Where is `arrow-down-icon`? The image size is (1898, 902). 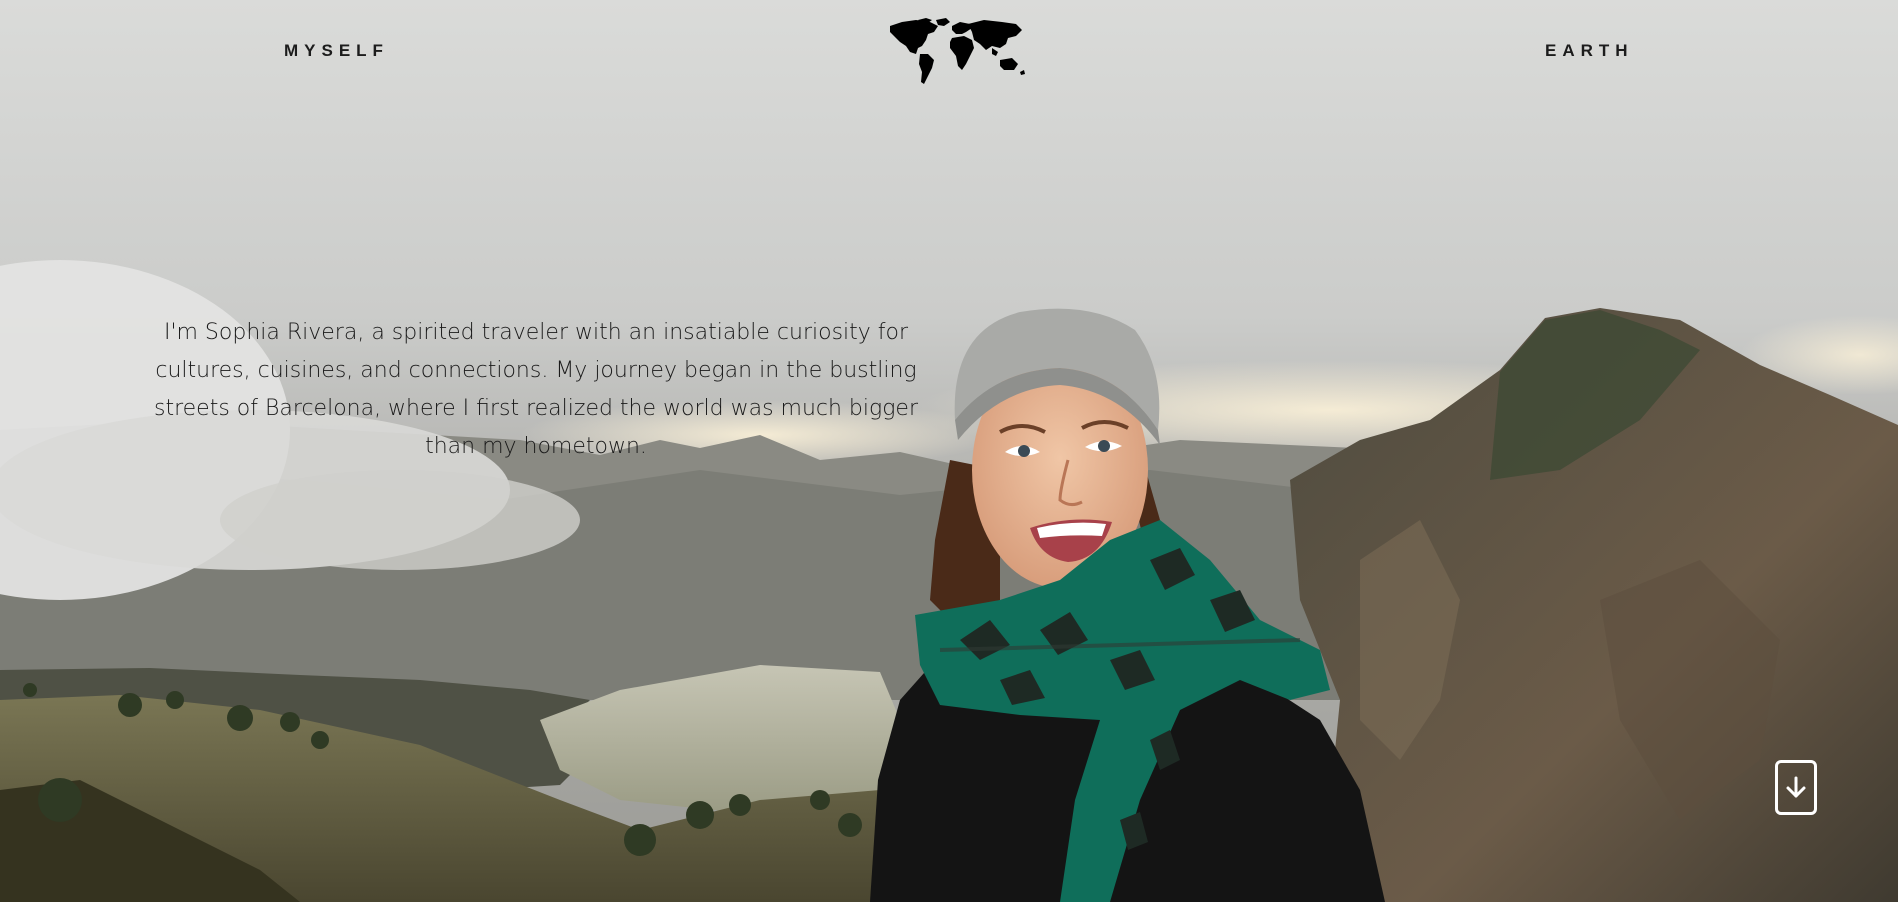 arrow-down-icon is located at coordinates (1796, 786).